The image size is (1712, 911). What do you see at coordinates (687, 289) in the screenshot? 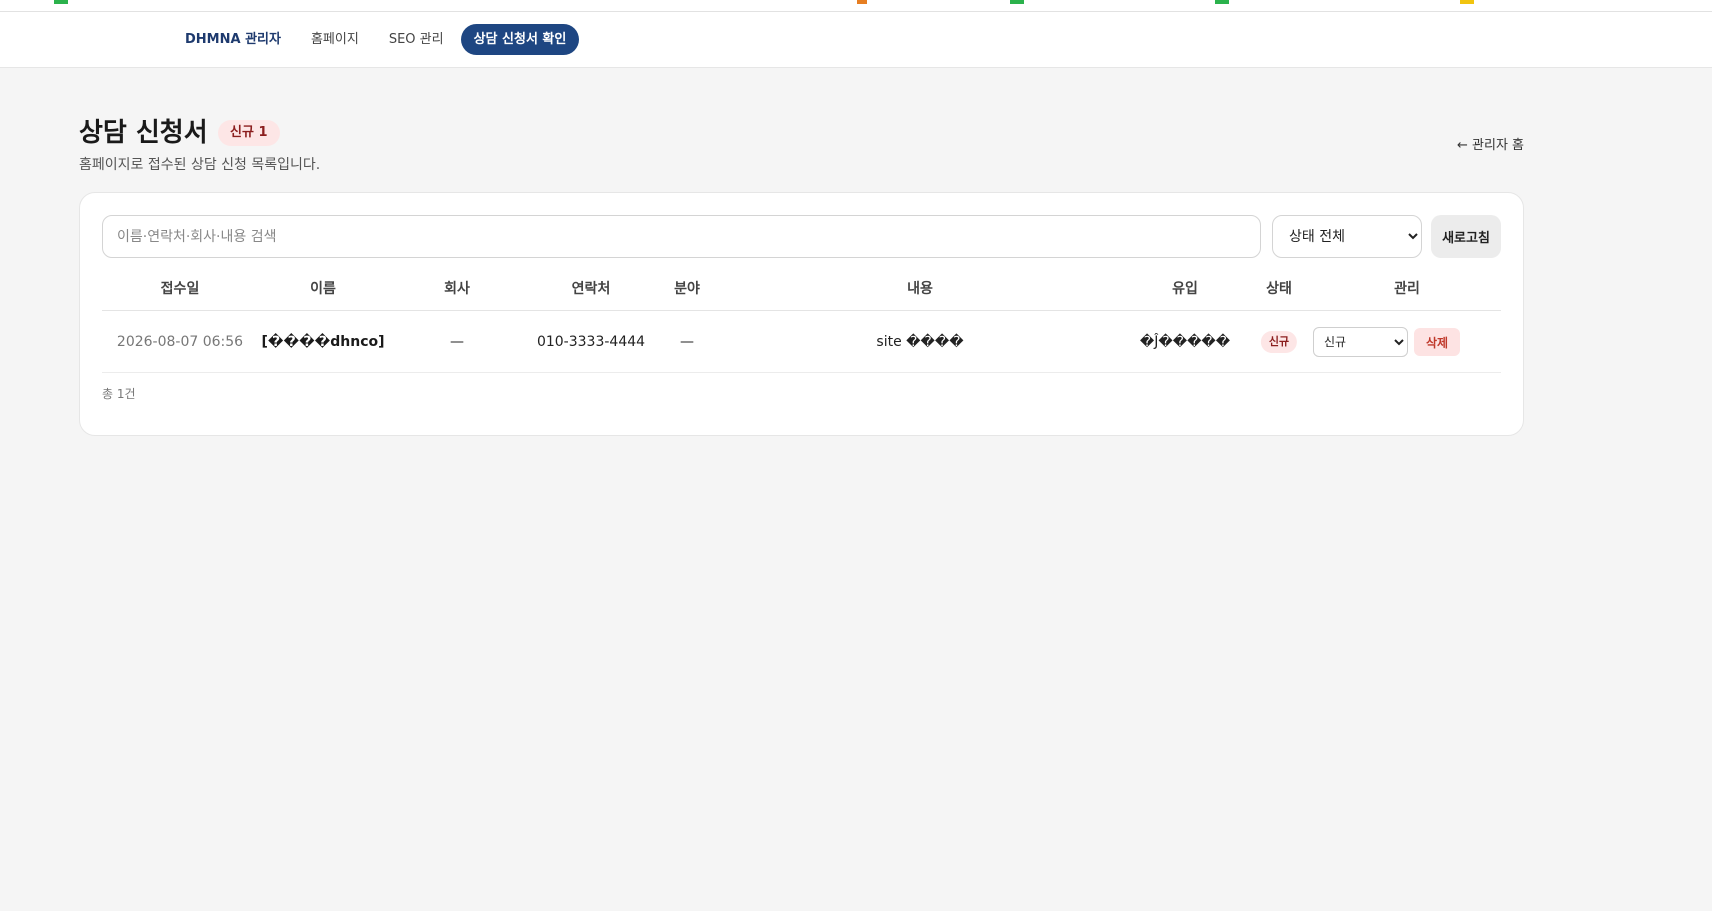
I see `column-header: 분야` at bounding box center [687, 289].